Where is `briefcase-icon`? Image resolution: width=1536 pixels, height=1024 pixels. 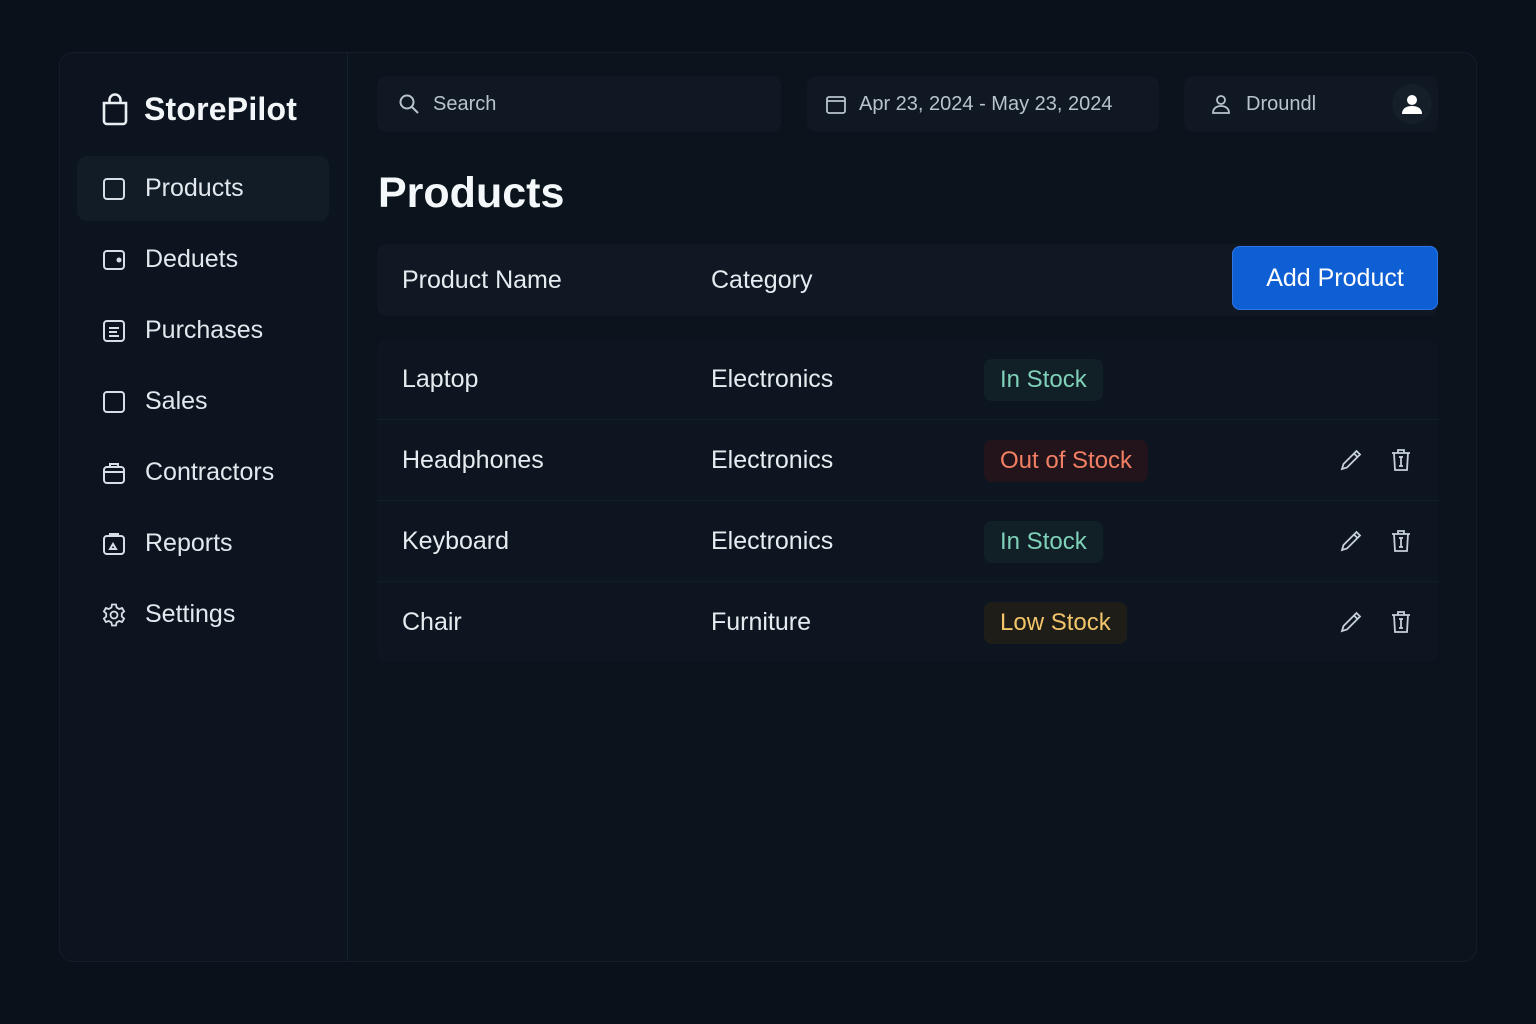 briefcase-icon is located at coordinates (114, 473).